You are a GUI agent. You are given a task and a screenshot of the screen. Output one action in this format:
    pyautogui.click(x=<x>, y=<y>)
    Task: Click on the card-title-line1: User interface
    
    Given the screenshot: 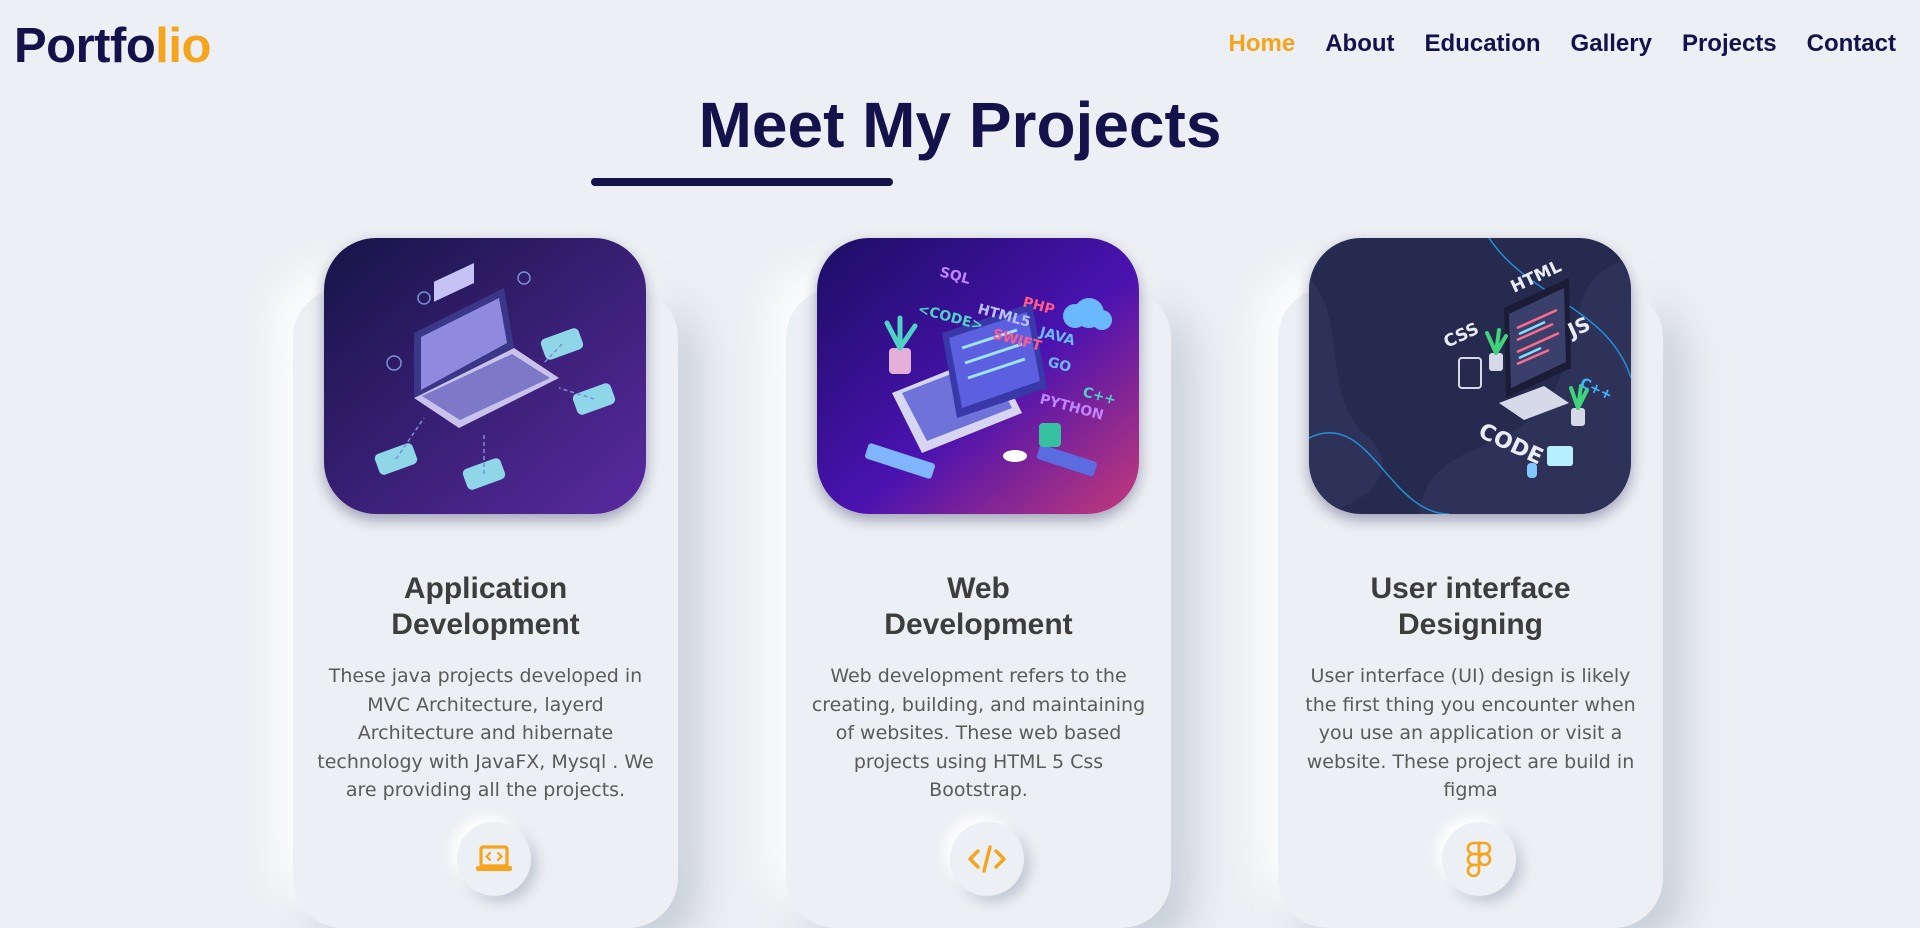 What is the action you would take?
    pyautogui.click(x=1470, y=588)
    